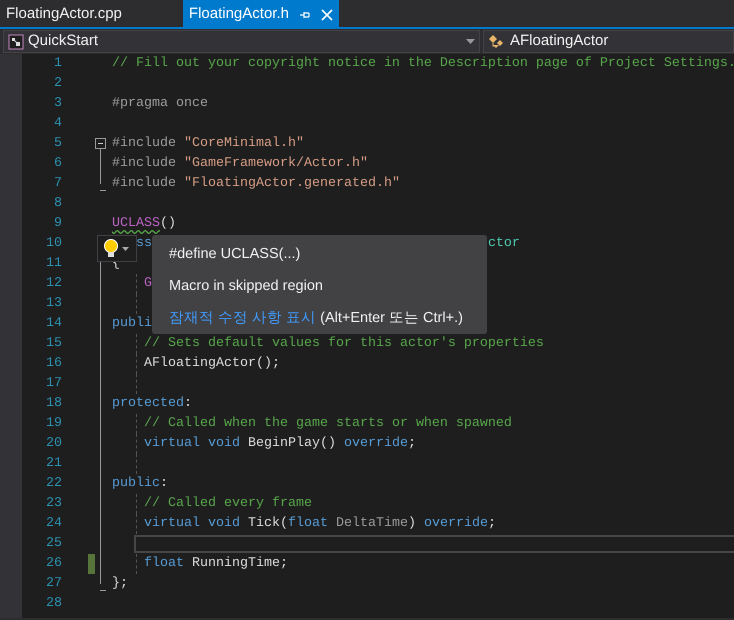 This screenshot has width=734, height=620. I want to click on line-number: 9, so click(57, 224).